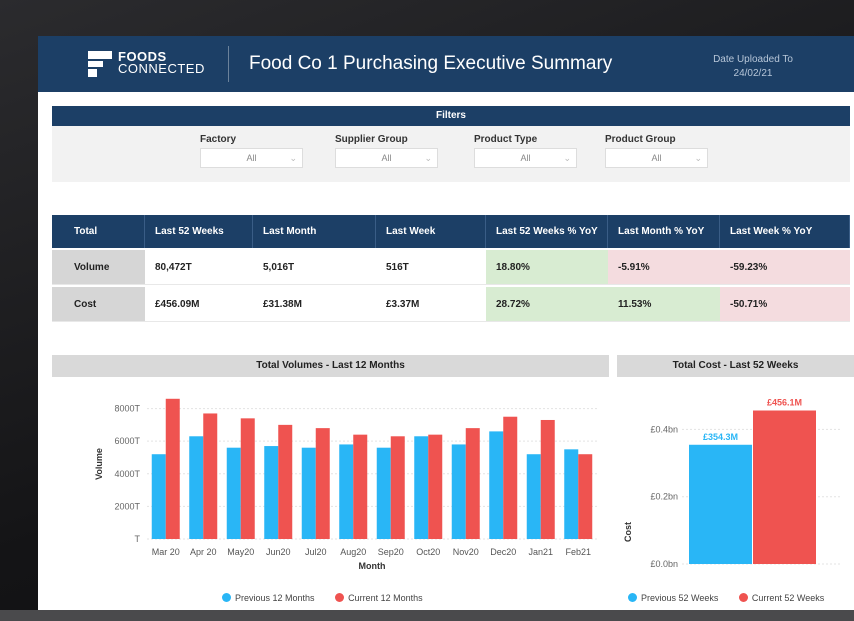  Describe the element at coordinates (203, 552) in the screenshot. I see `x-tick-label: Apr 20` at that location.